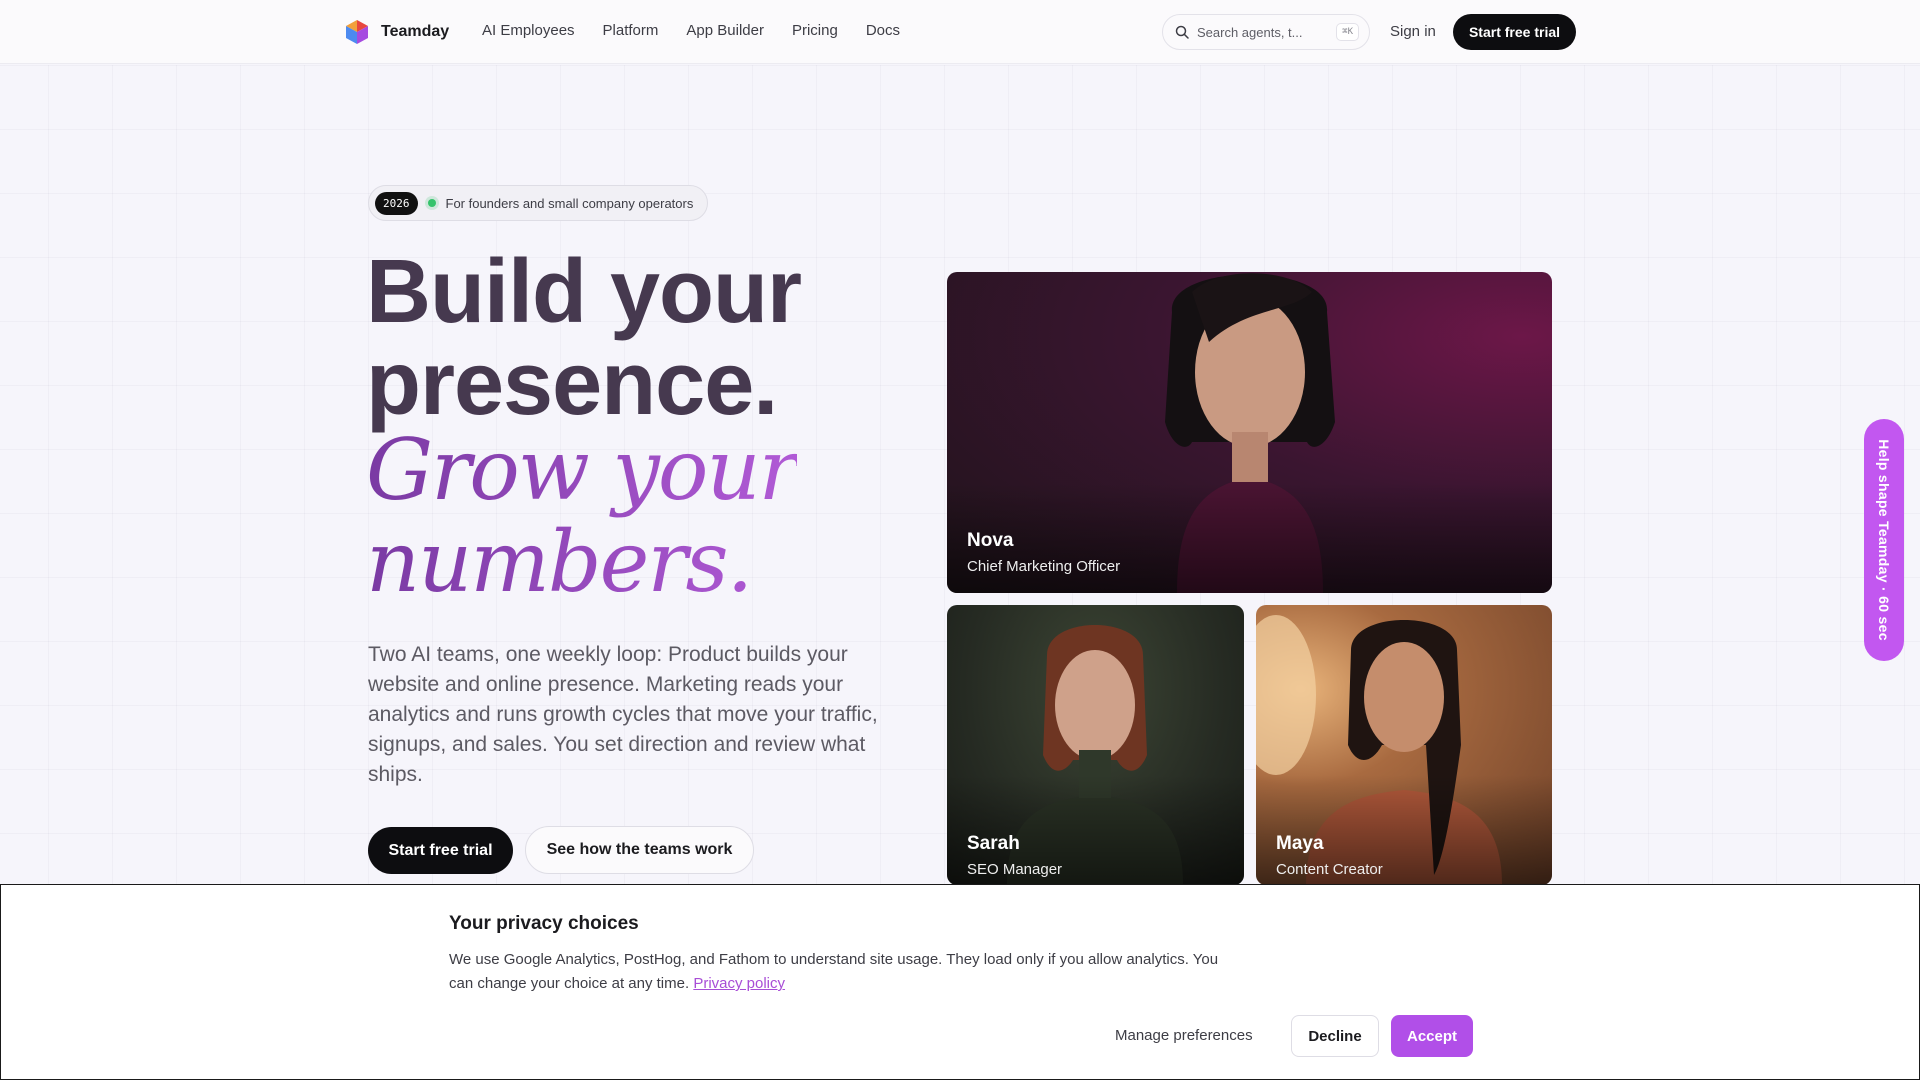  Describe the element at coordinates (631, 30) in the screenshot. I see `nav-platform: Platform` at that location.